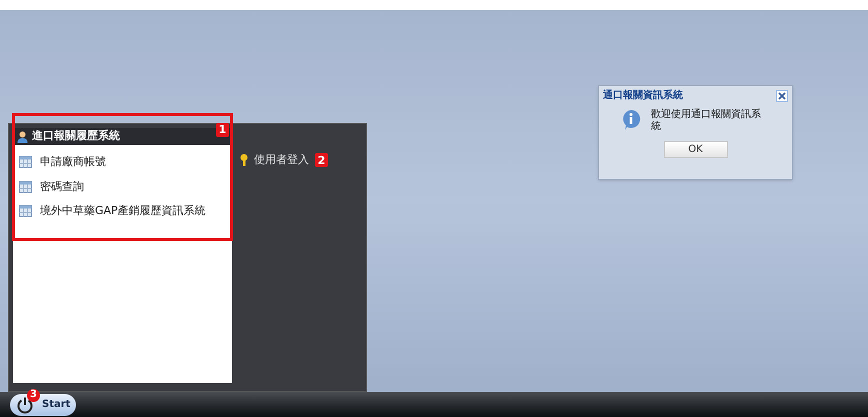  Describe the element at coordinates (122, 211) in the screenshot. I see `menu-item: 境外中草藥GAP產銷履歷資訊系統` at that location.